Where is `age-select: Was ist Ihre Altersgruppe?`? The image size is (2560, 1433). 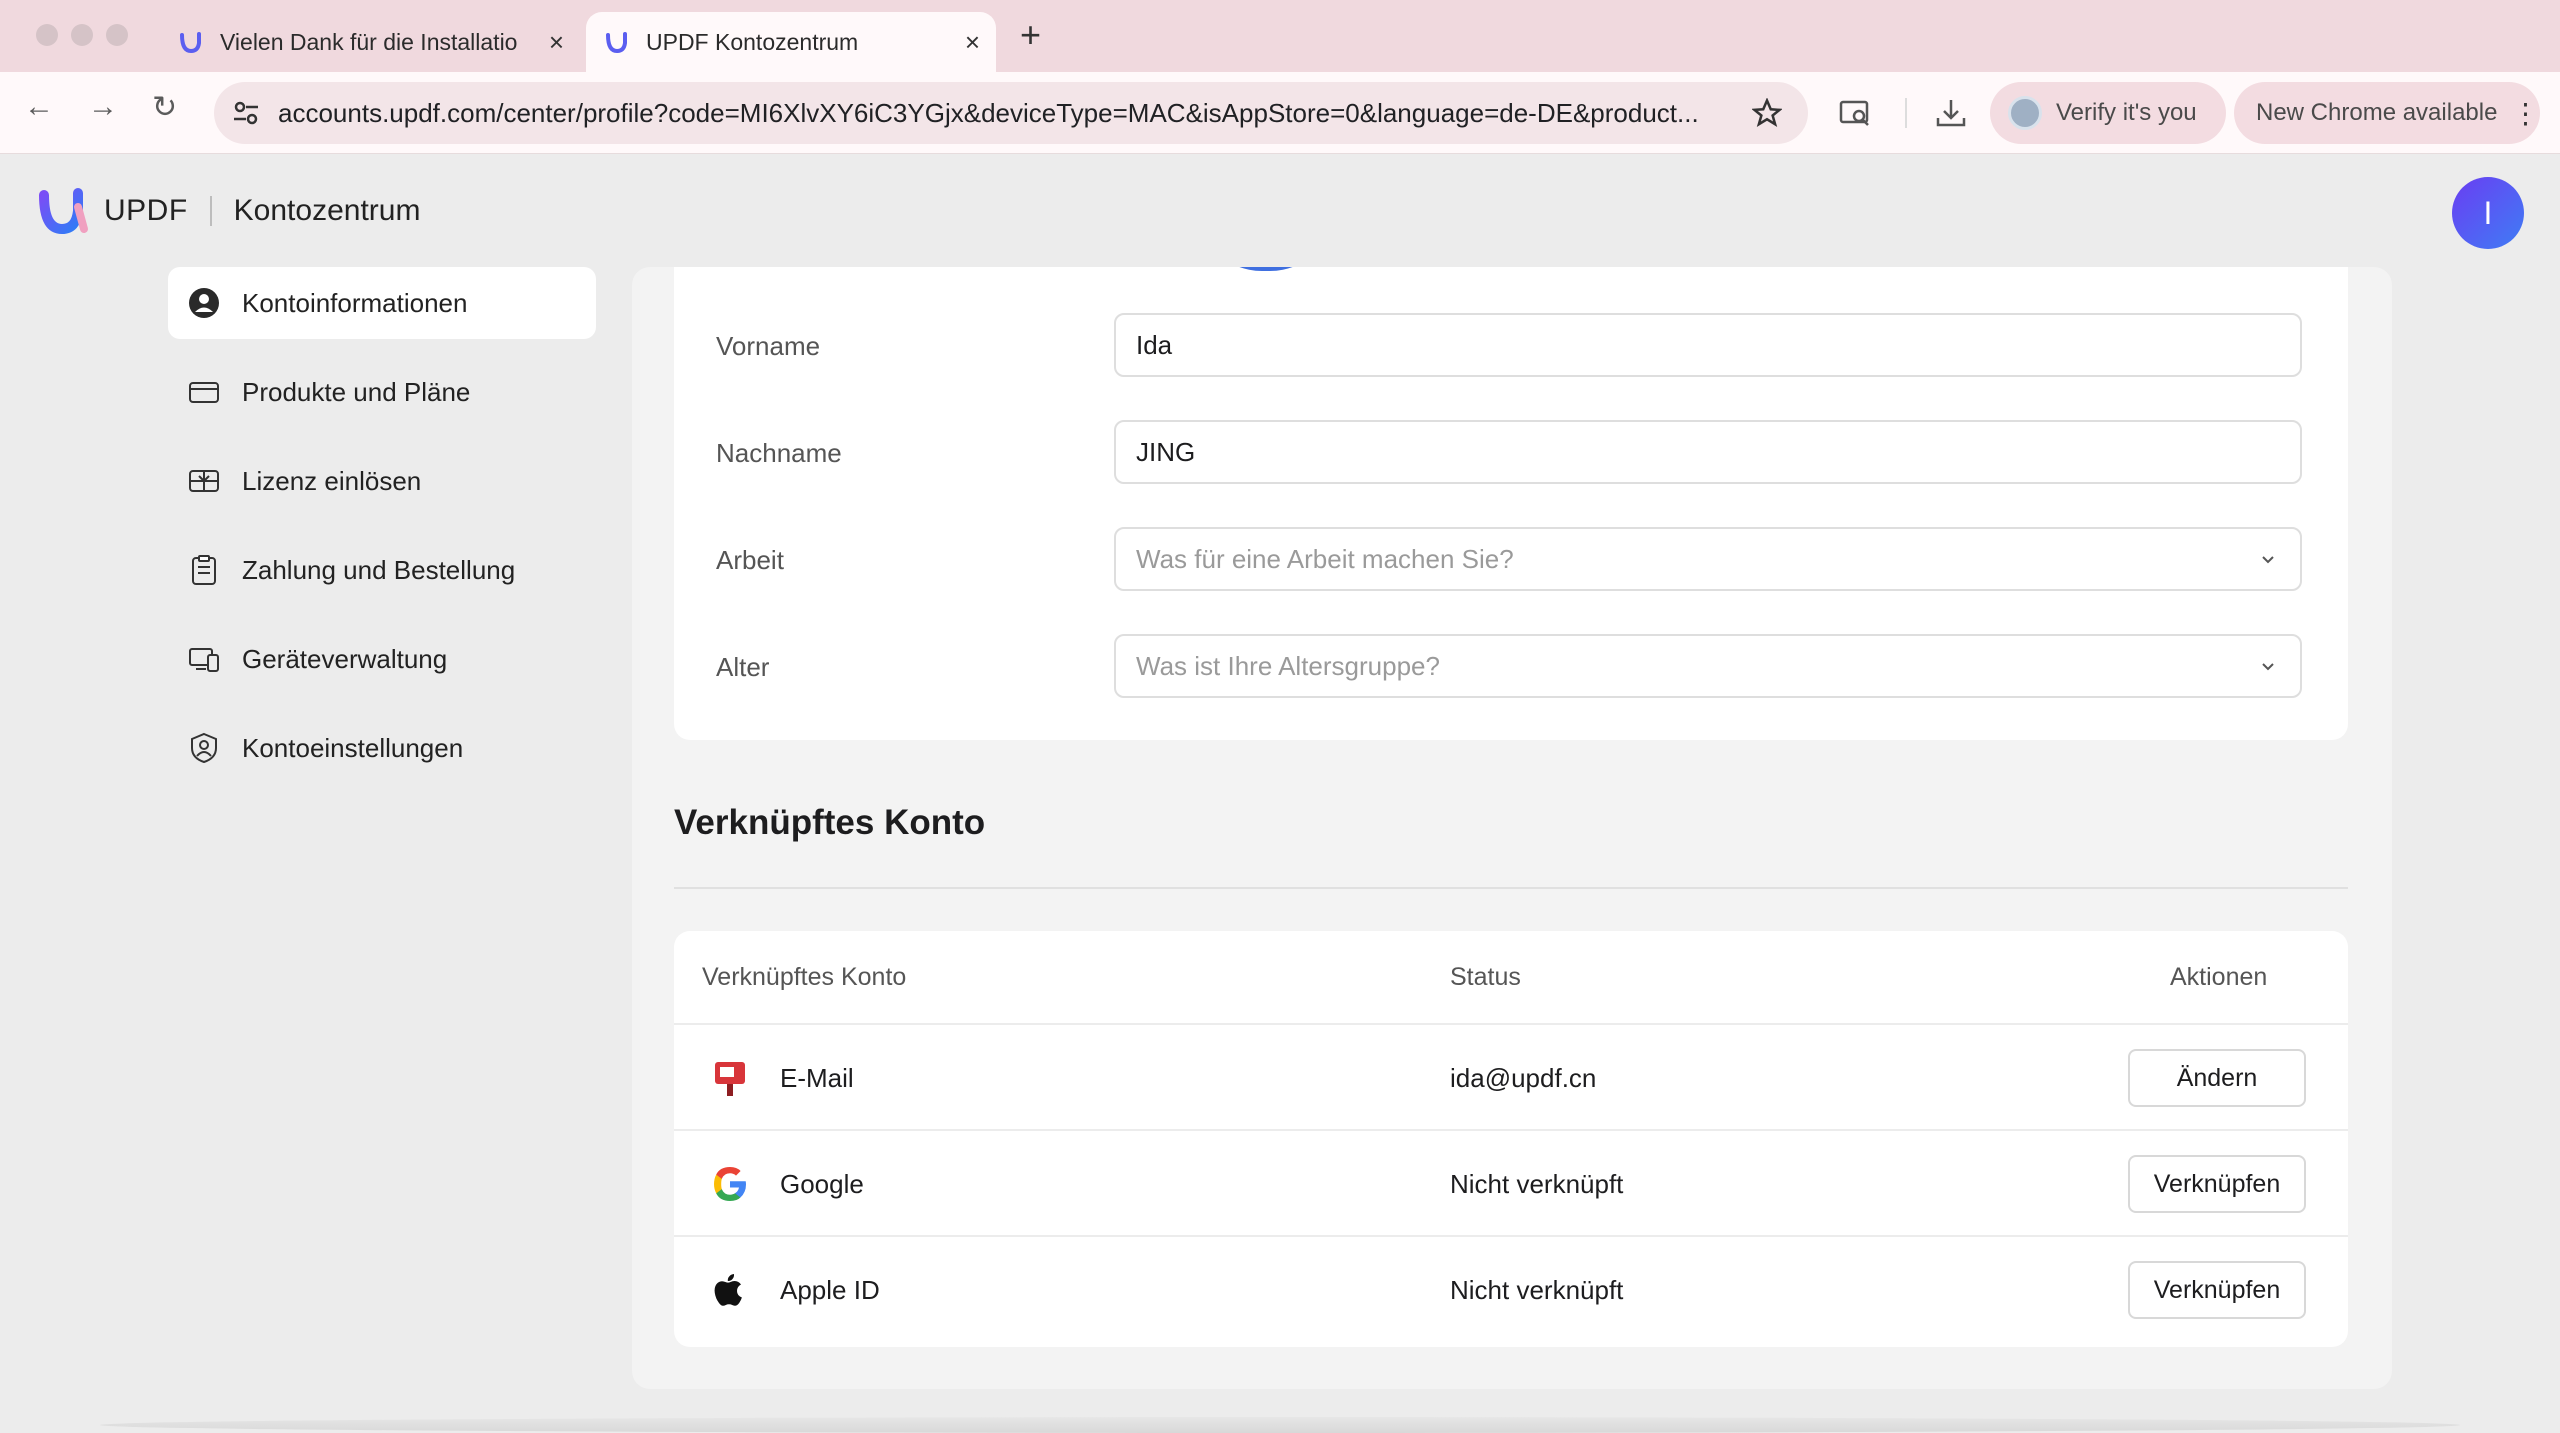 age-select: Was ist Ihre Altersgruppe? is located at coordinates (1708, 666).